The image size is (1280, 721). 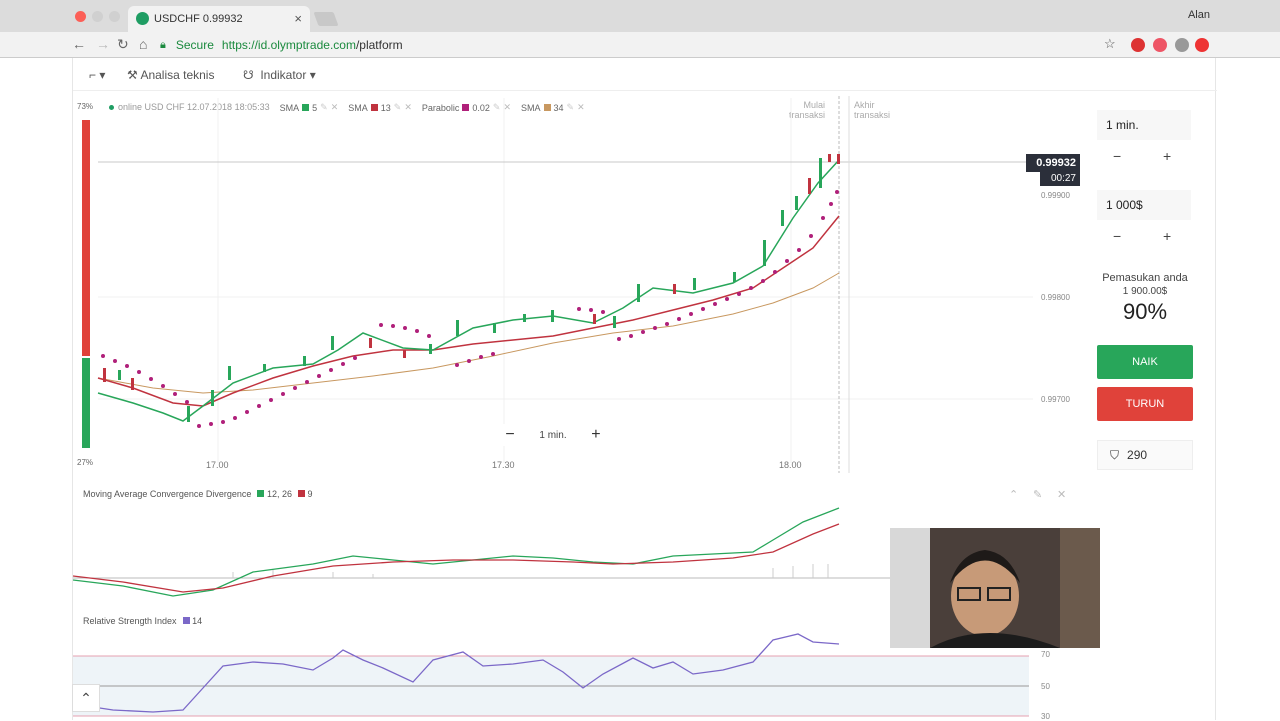 I want to click on macd-signal-line, so click(x=456, y=558).